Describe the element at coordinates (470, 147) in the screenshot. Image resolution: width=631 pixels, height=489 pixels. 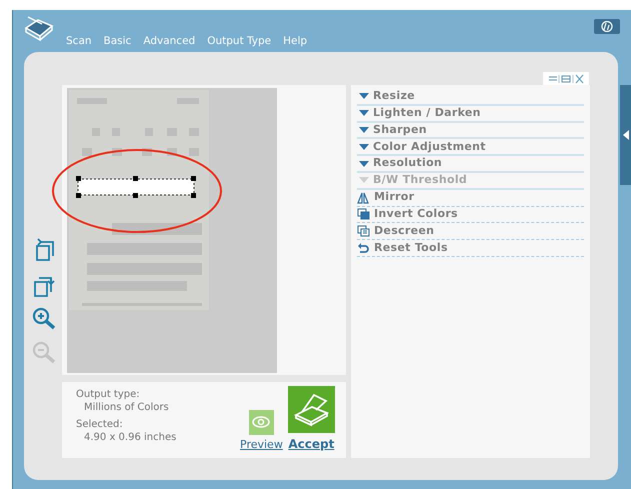
I see `tool-item: Color Adjustment` at that location.